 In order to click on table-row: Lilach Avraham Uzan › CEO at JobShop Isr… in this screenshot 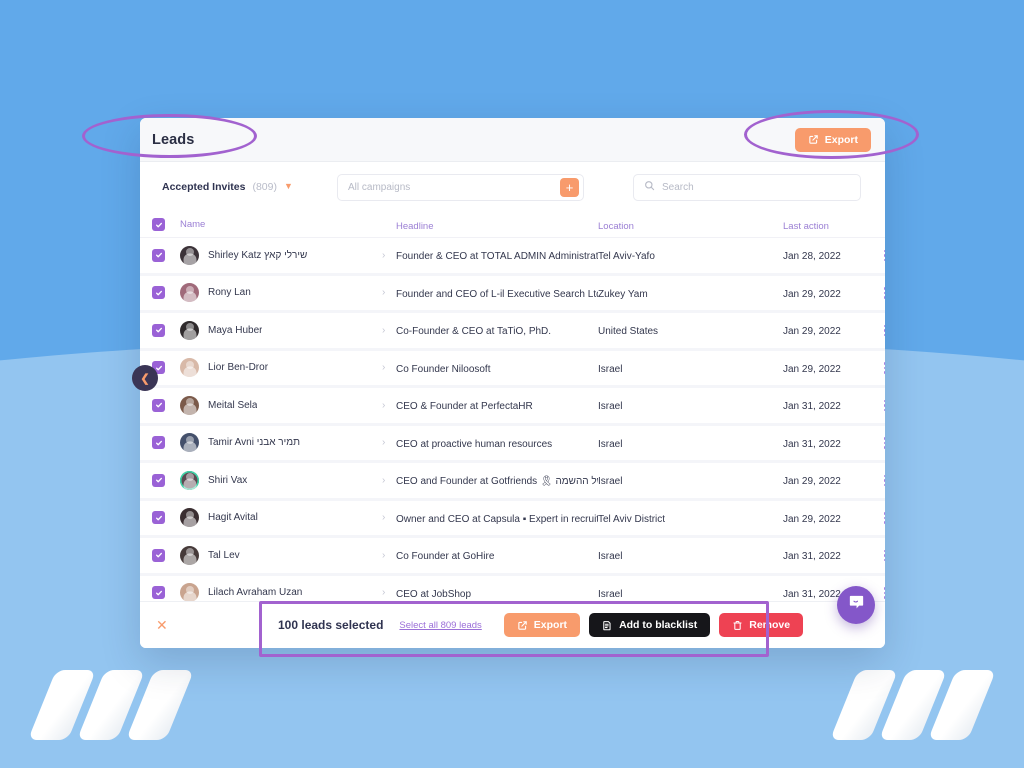, I will do `click(512, 588)`.